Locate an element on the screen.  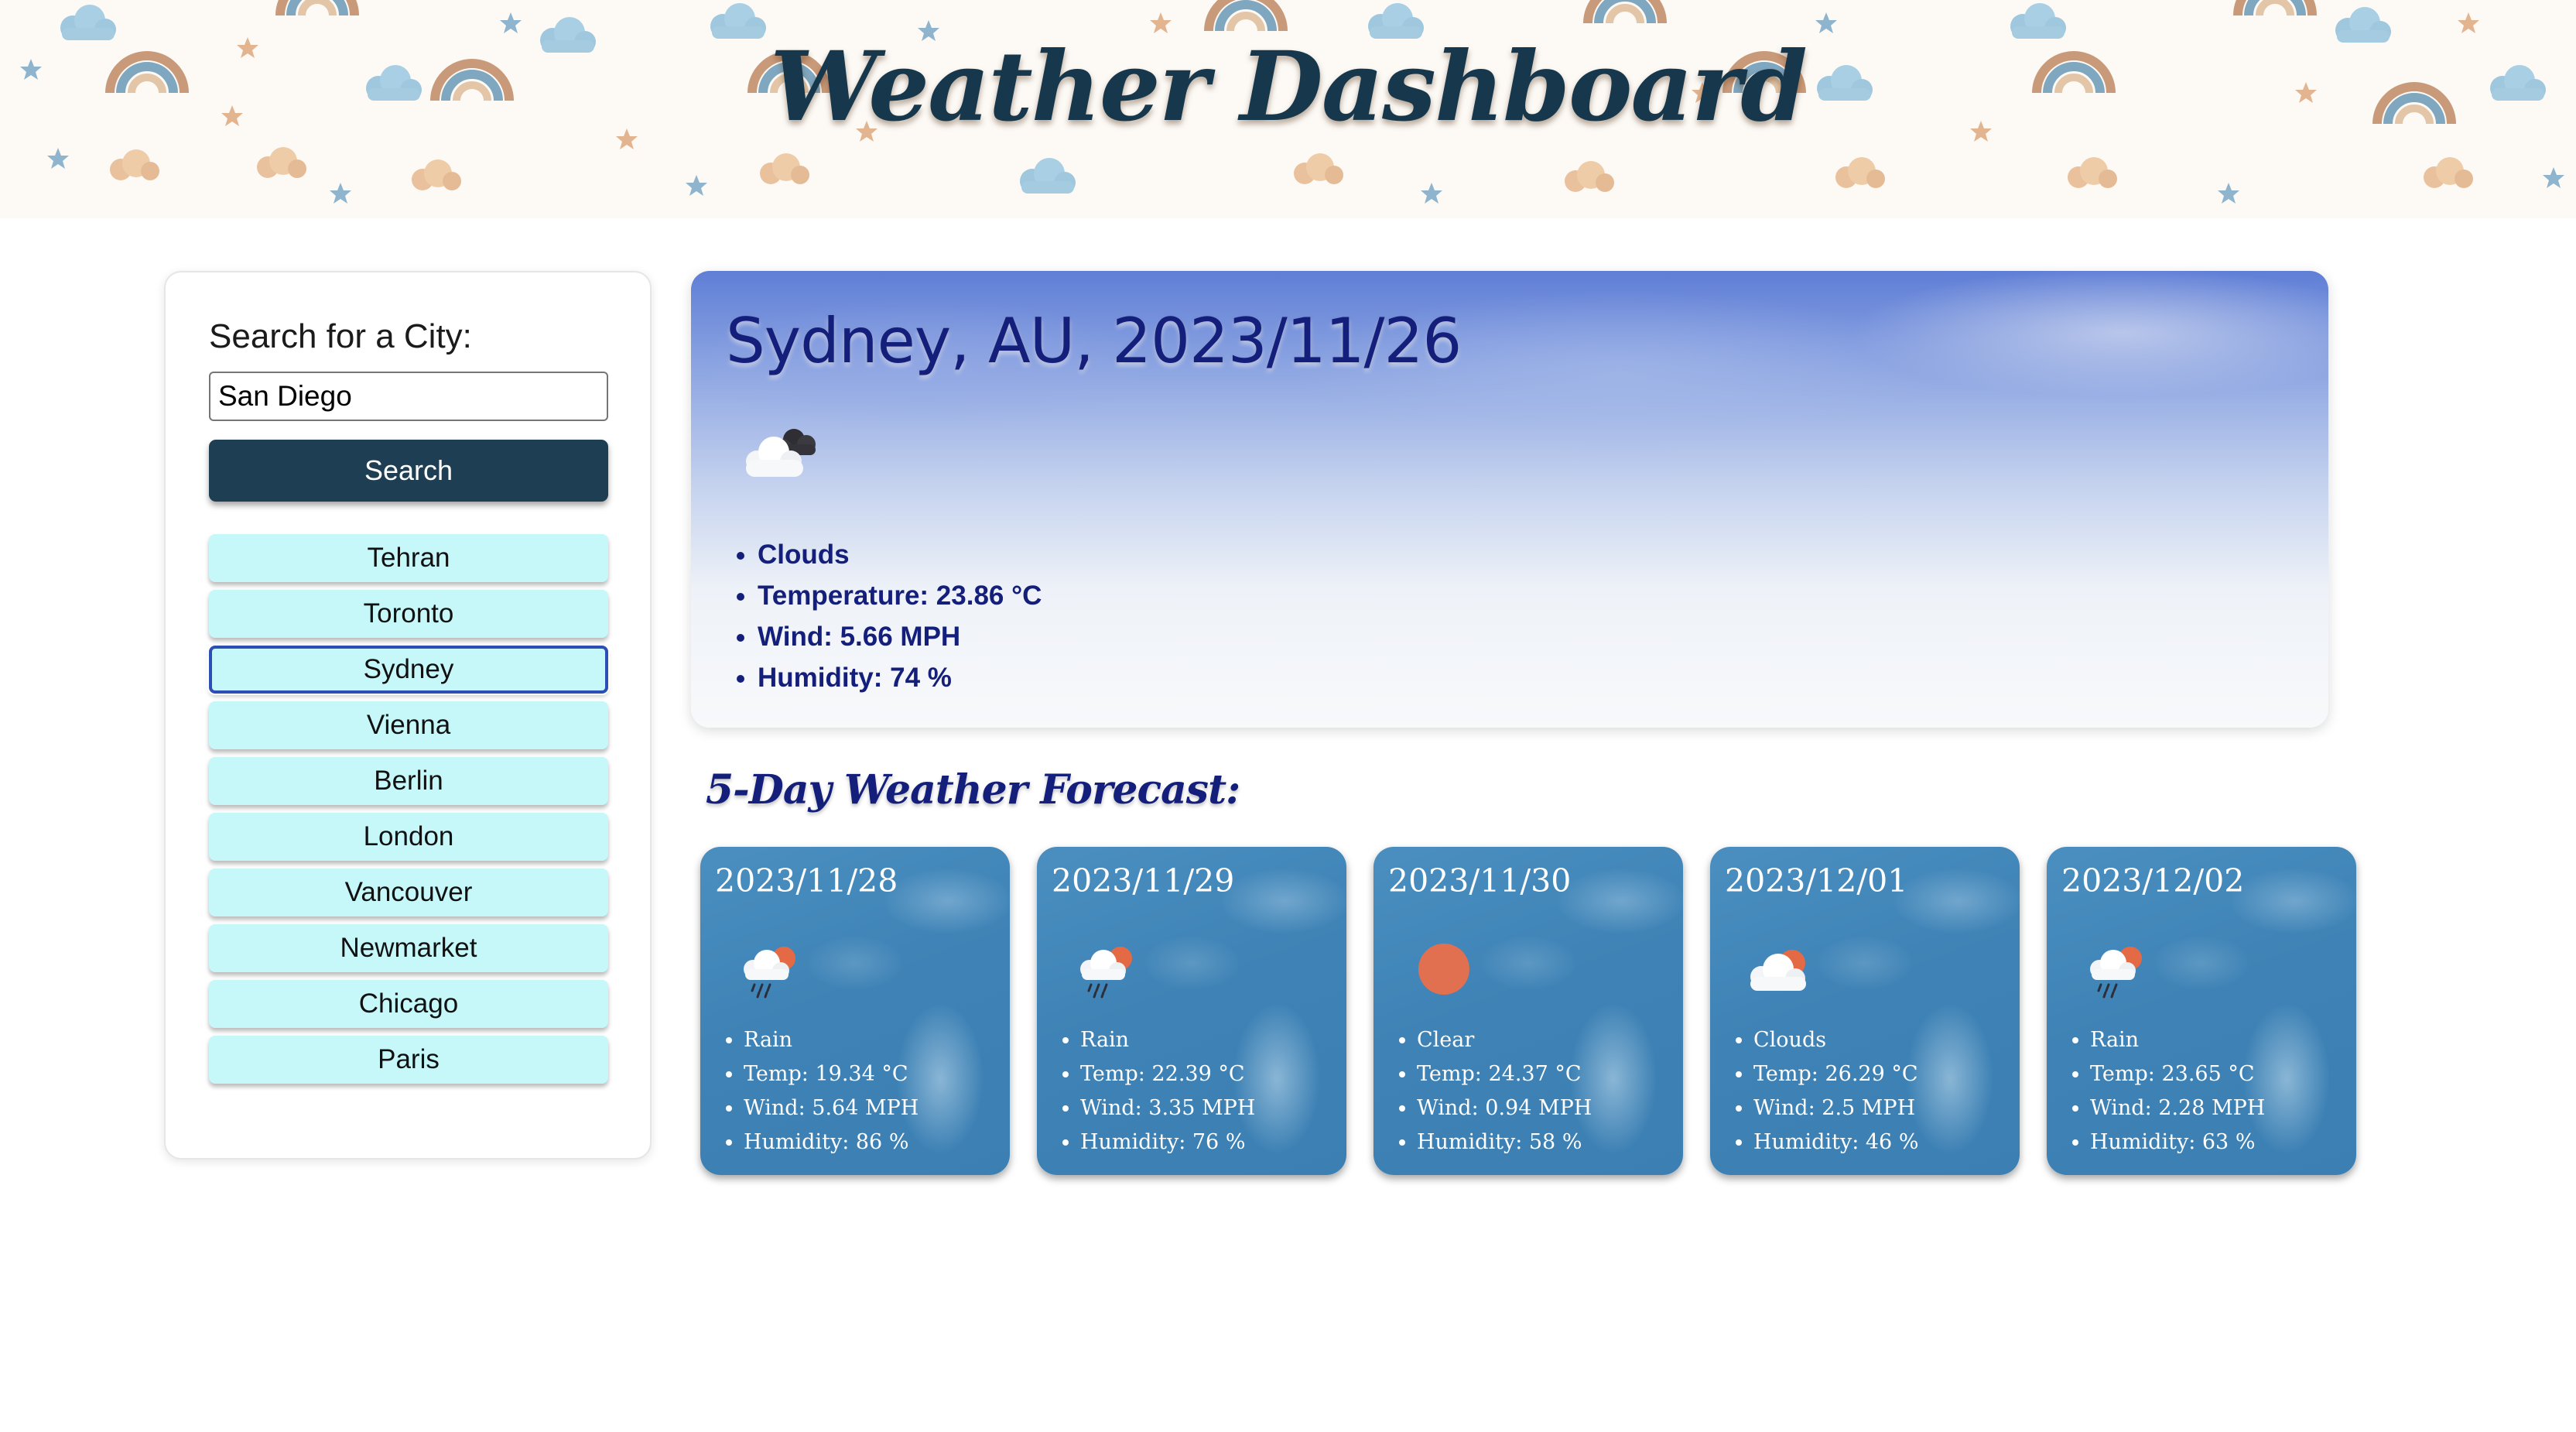
broken-clouds-icon is located at coordinates (781, 453).